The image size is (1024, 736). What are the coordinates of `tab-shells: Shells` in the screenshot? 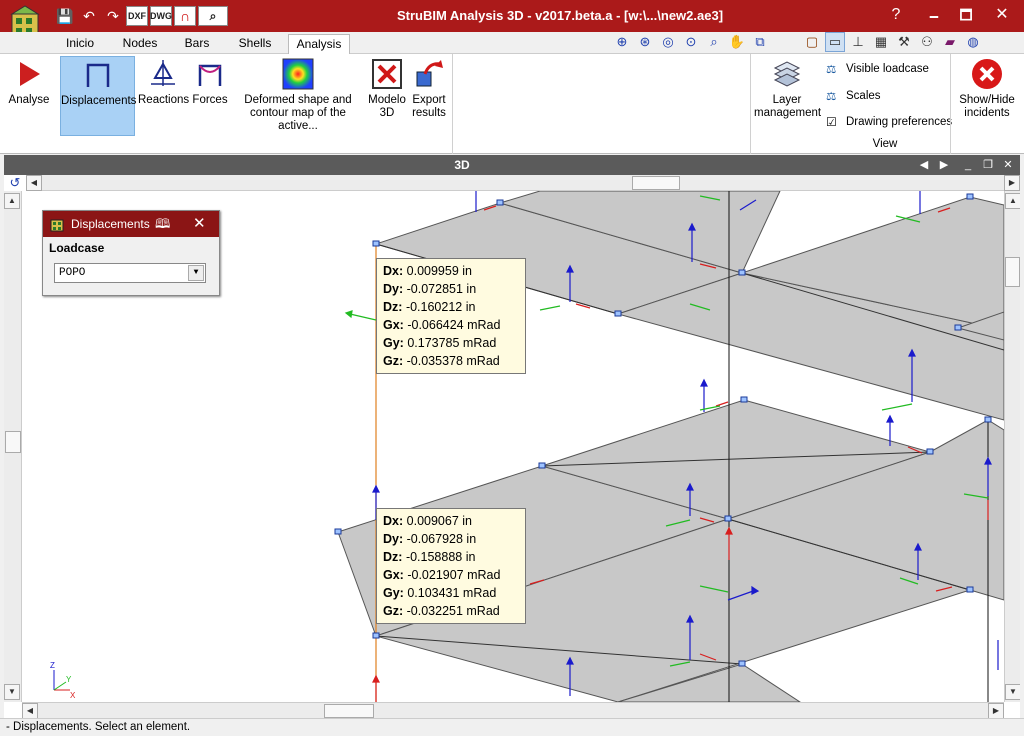 It's located at (255, 44).